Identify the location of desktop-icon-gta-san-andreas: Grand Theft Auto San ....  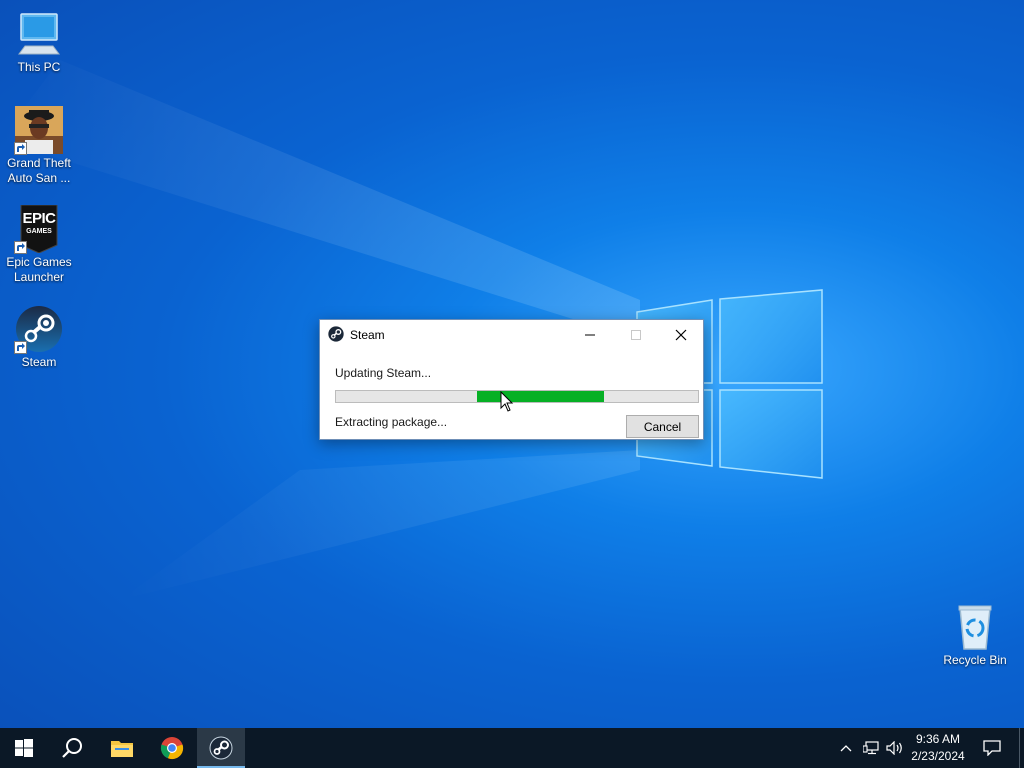
(39, 146).